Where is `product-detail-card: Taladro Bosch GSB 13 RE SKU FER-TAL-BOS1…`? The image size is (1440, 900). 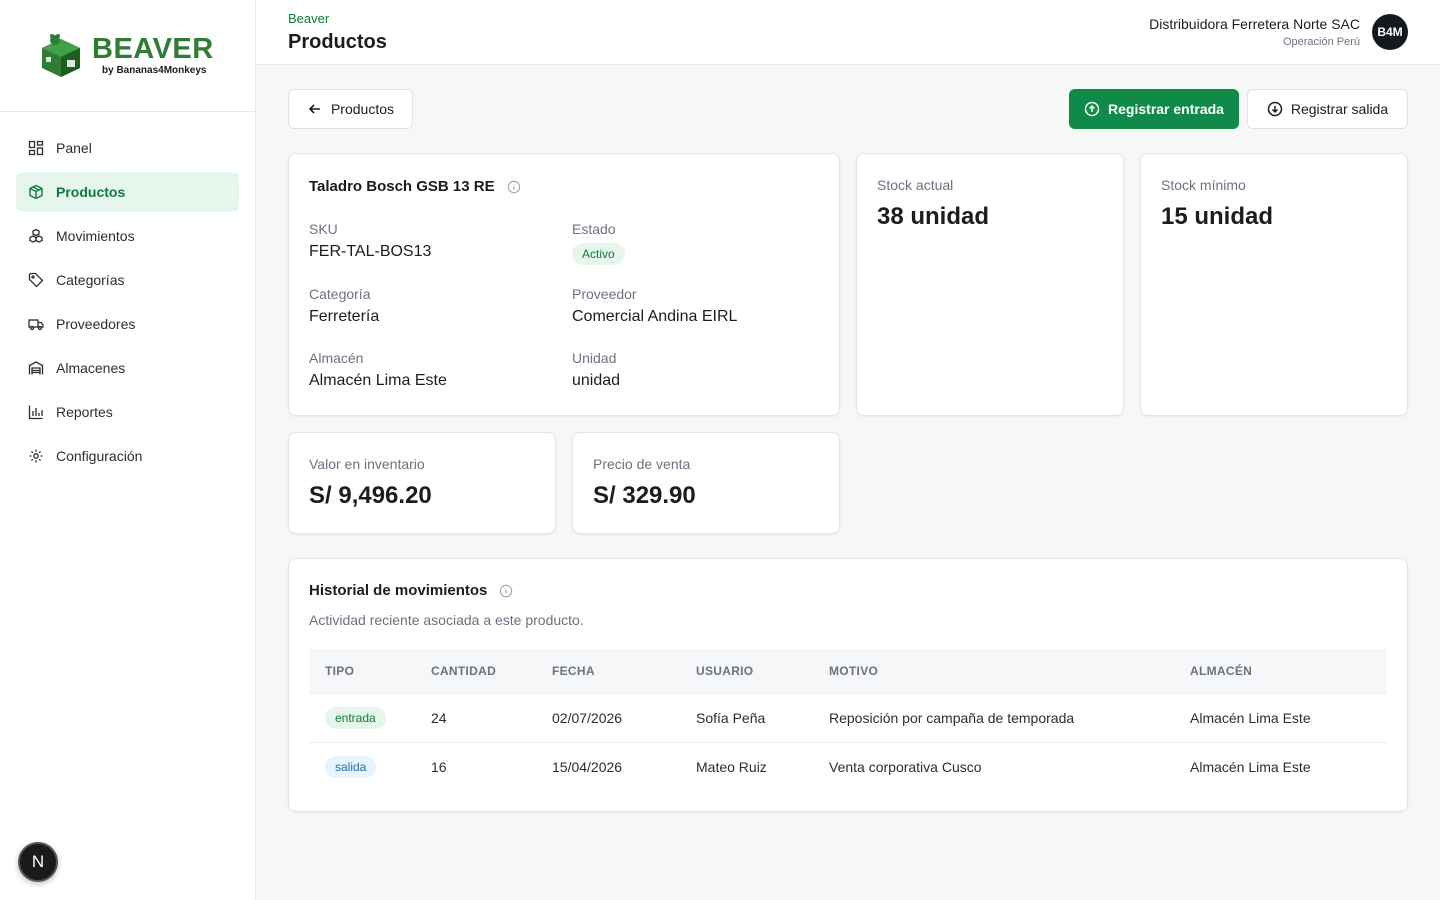 product-detail-card: Taladro Bosch GSB 13 RE SKU FER-TAL-BOS1… is located at coordinates (564, 284).